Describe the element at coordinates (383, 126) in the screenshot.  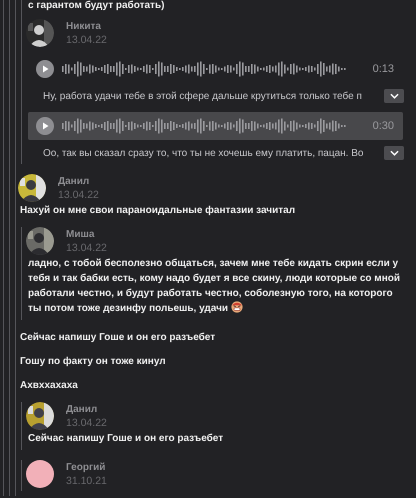
I see `duration: 0:30` at that location.